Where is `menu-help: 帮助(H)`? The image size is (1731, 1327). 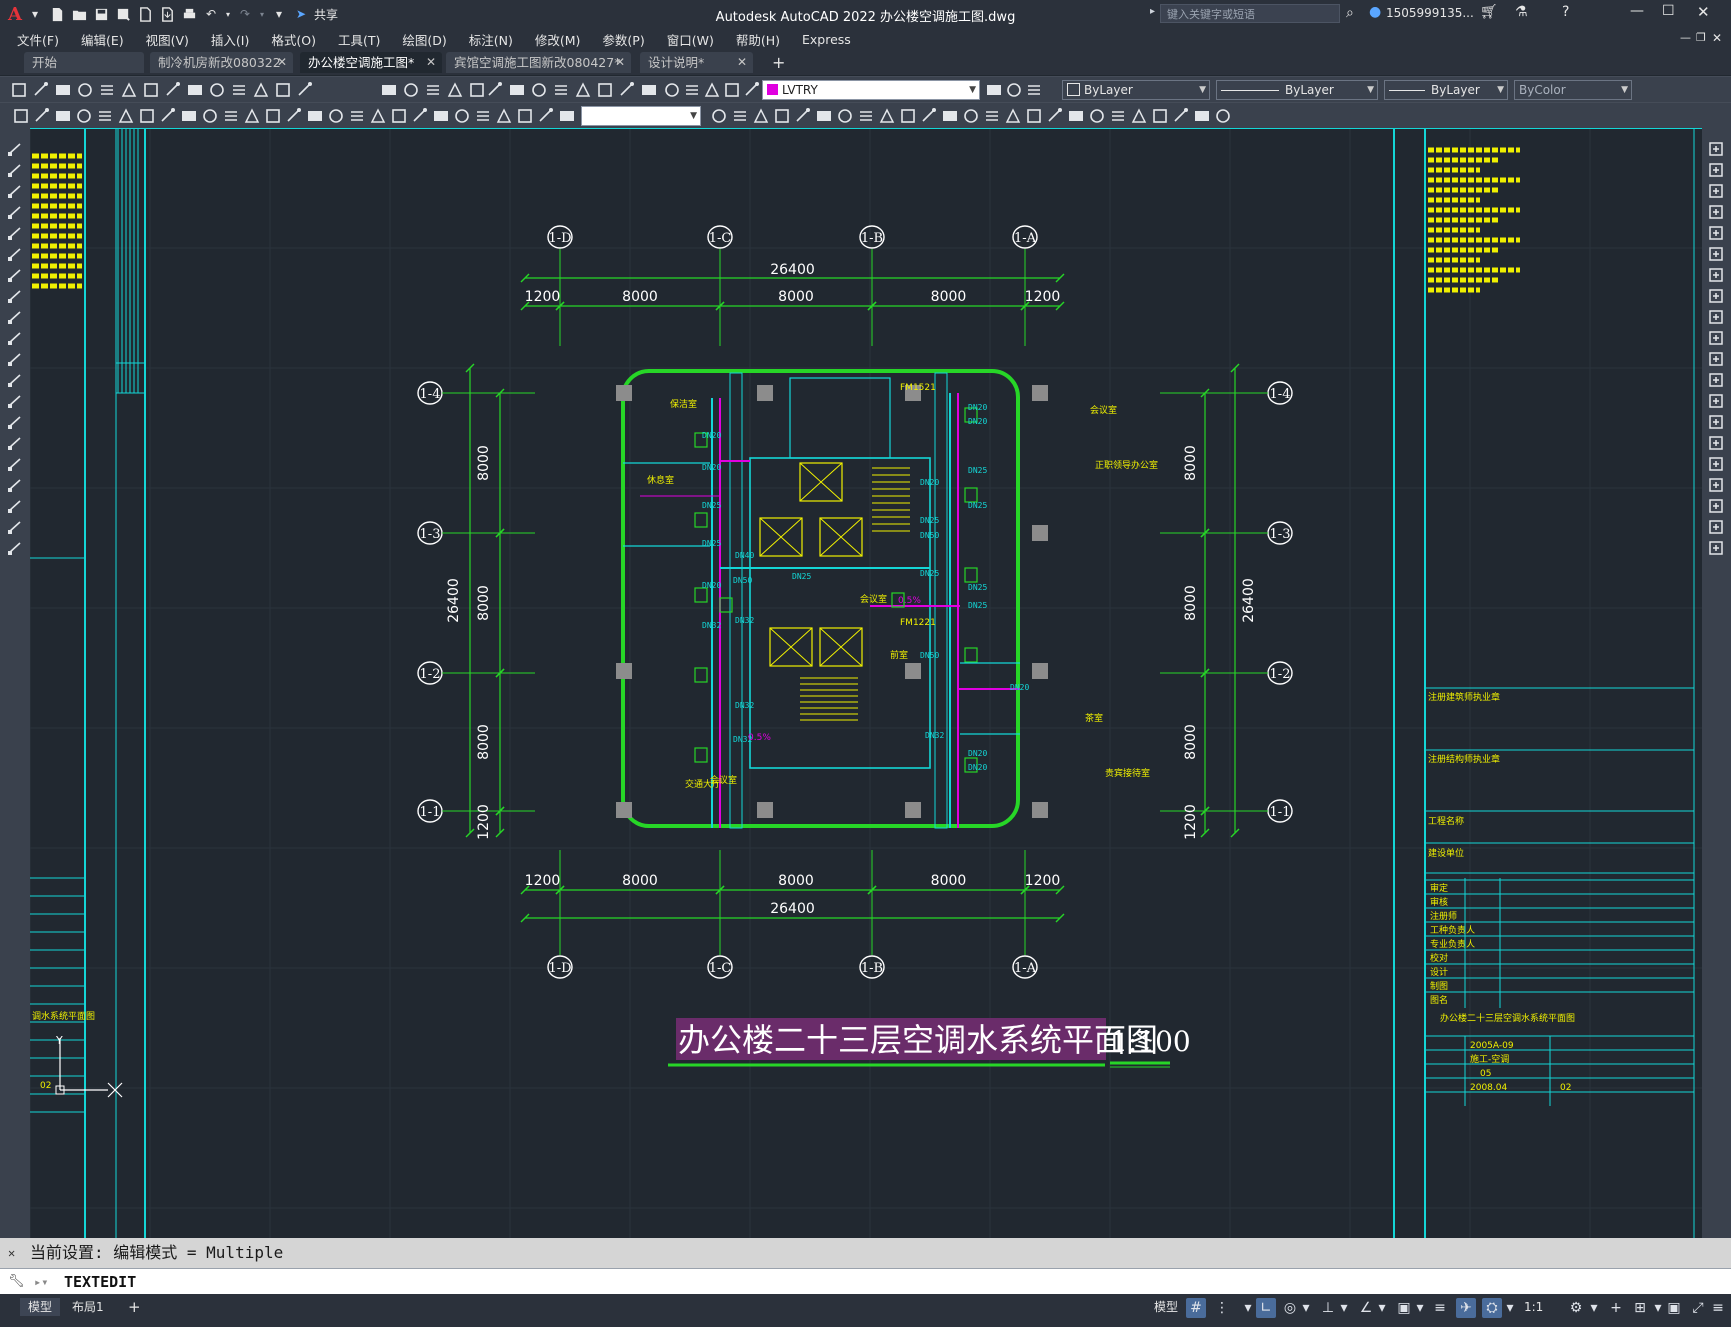 menu-help: 帮助(H) is located at coordinates (758, 39).